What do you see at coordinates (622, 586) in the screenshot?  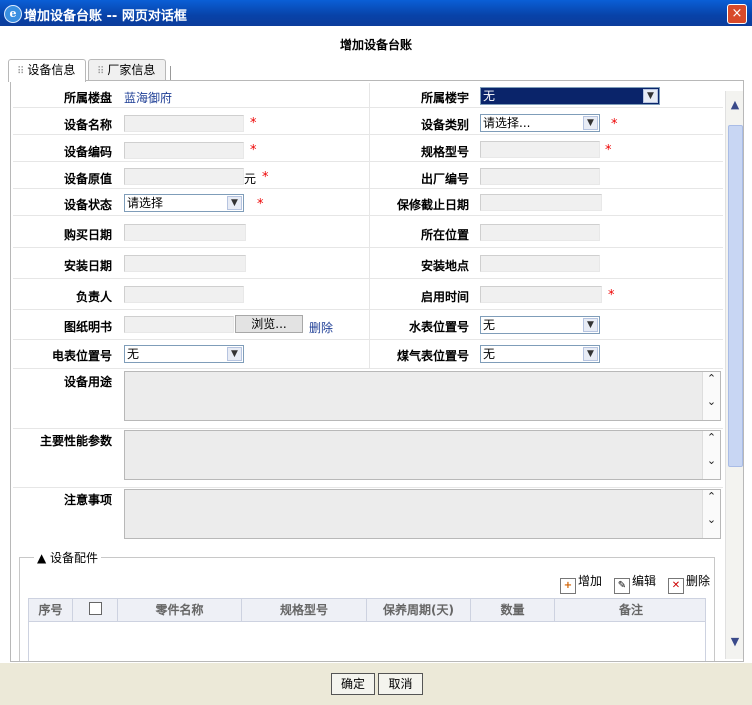 I see `edit-icon: ✎` at bounding box center [622, 586].